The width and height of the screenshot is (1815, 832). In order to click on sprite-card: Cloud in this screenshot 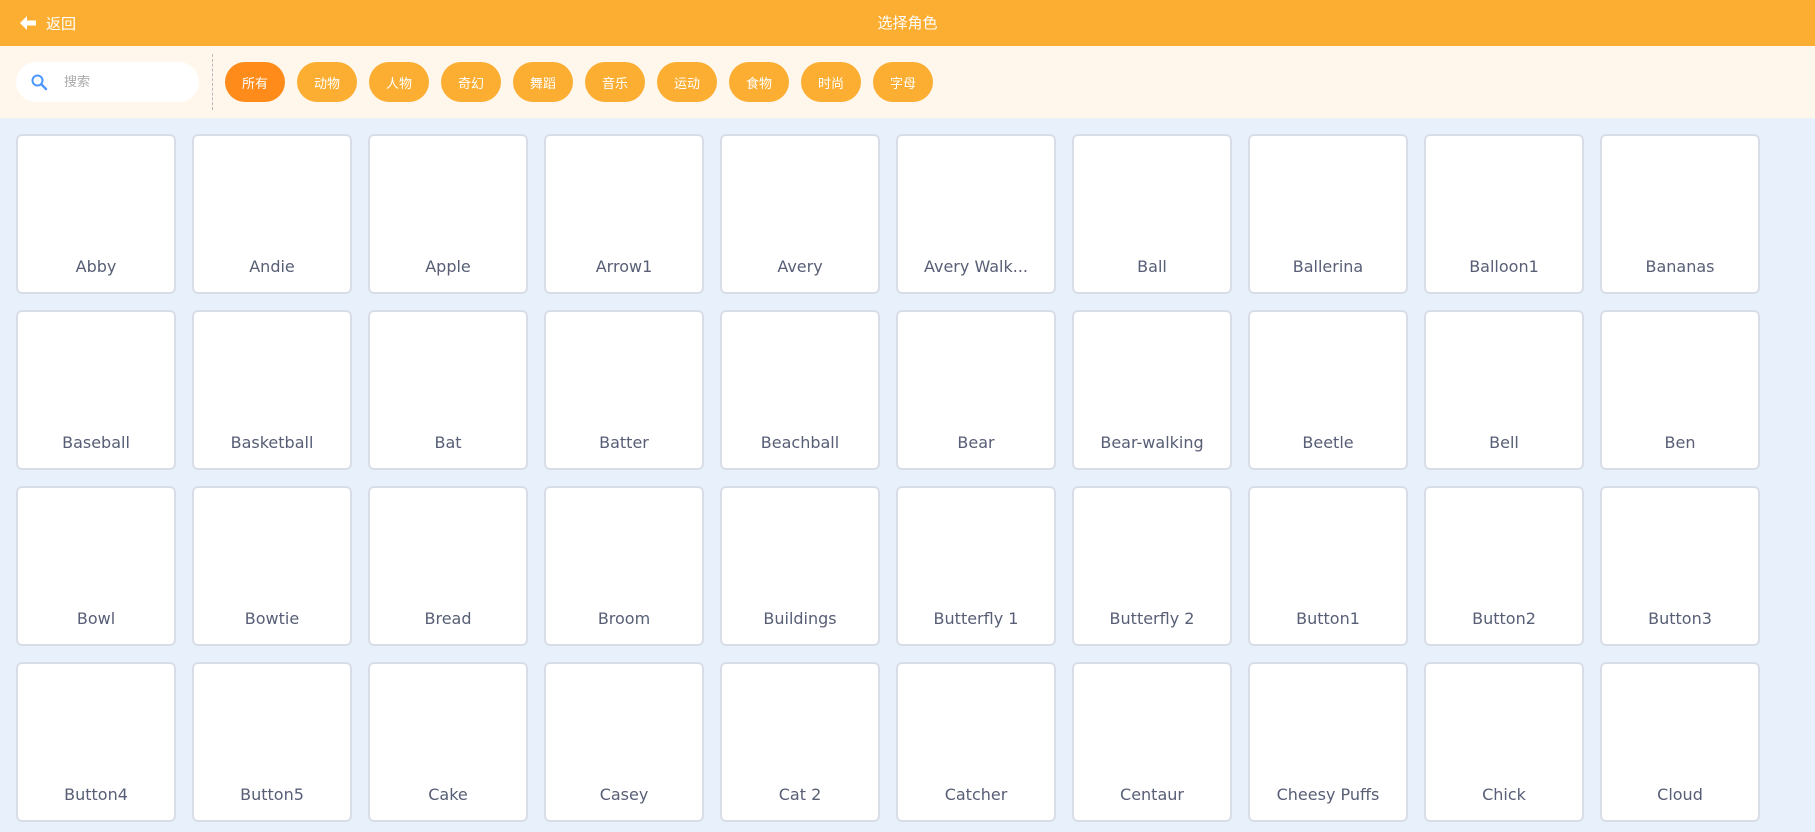, I will do `click(1680, 742)`.